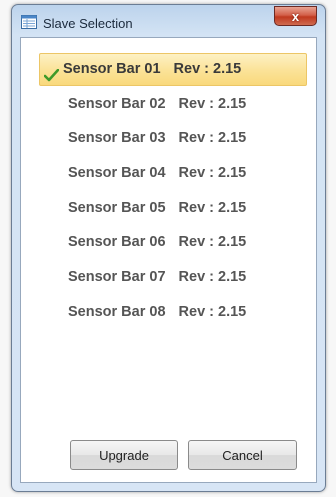 This screenshot has width=336, height=497. Describe the element at coordinates (242, 455) in the screenshot. I see `cancel-button: Cancel` at that location.